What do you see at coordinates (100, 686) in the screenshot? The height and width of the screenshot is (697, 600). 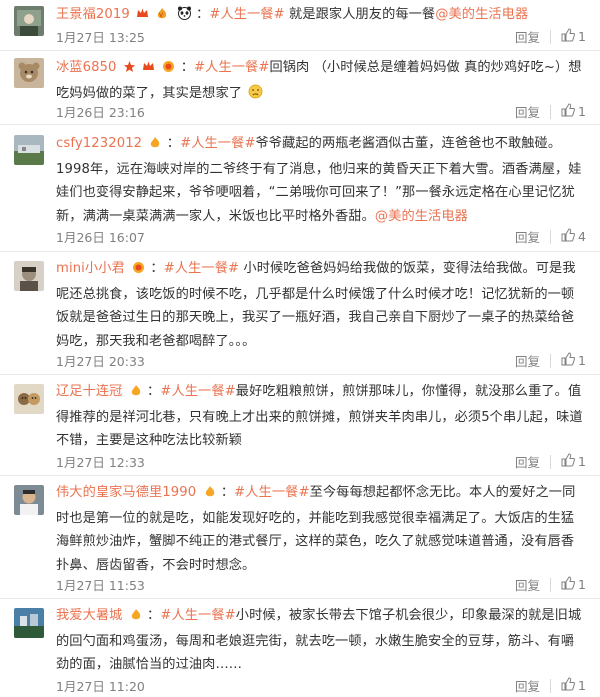 I see `timestamp: 1月27日 11:20` at bounding box center [100, 686].